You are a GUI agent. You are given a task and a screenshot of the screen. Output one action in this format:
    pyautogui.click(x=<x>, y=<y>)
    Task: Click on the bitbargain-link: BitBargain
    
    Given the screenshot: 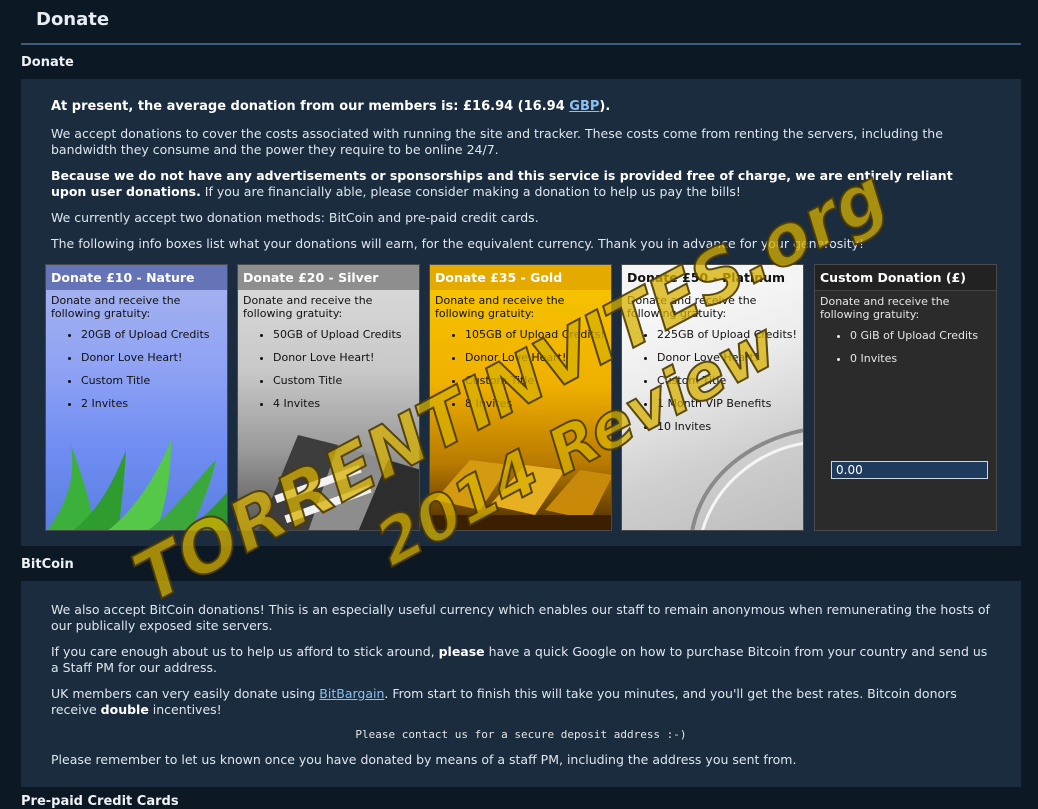 What is the action you would take?
    pyautogui.click(x=351, y=693)
    